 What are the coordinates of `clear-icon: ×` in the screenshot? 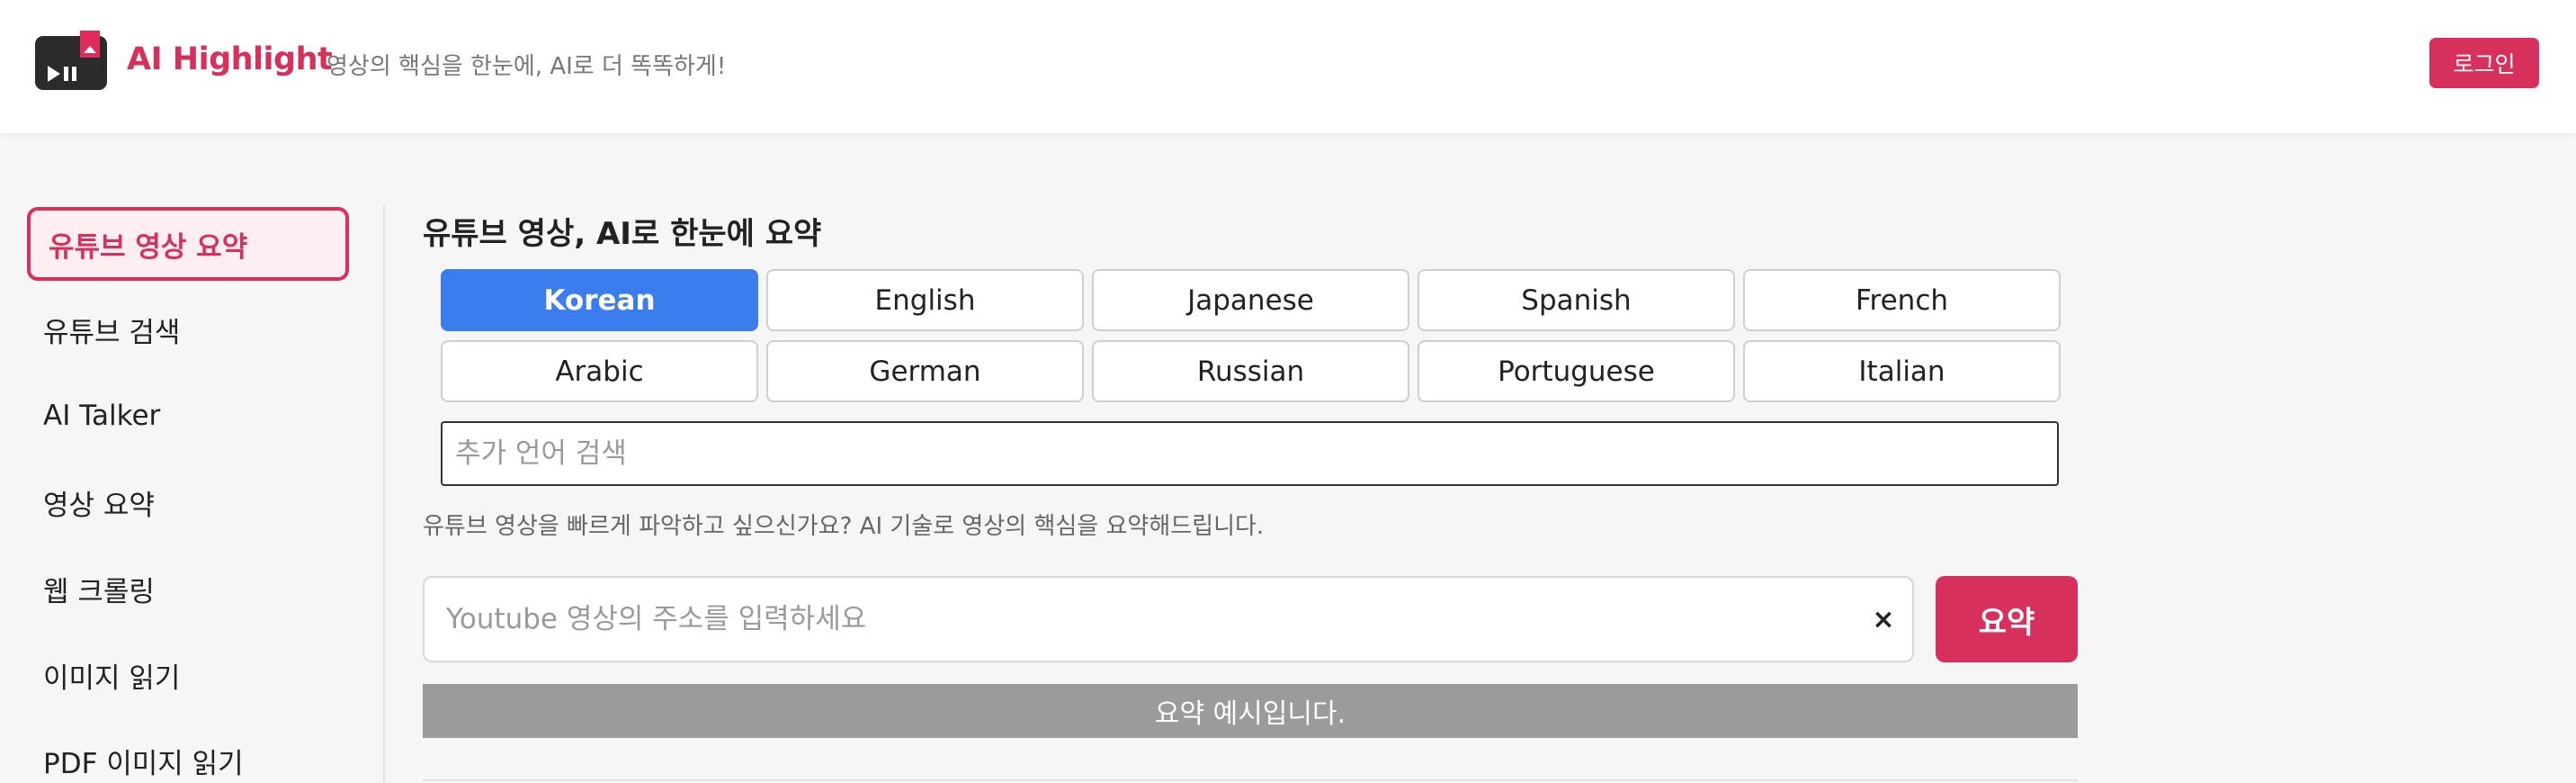 It's located at (1883, 619).